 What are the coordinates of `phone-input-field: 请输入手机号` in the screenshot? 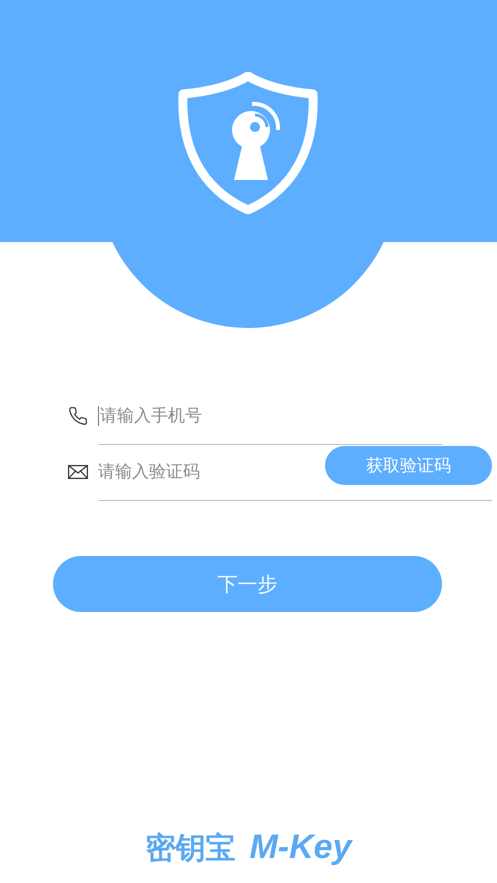 It's located at (270, 416).